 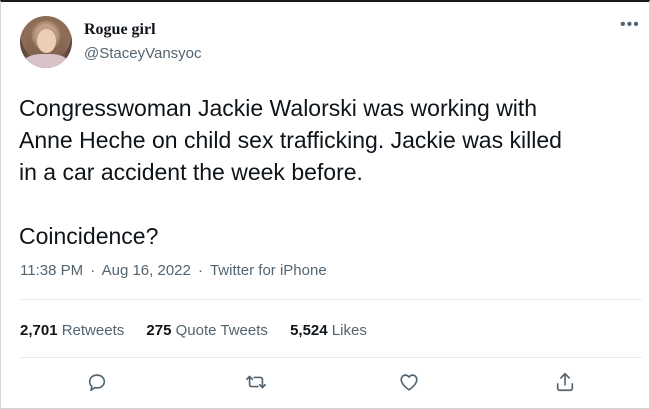 I want to click on reply-button, so click(x=97, y=382).